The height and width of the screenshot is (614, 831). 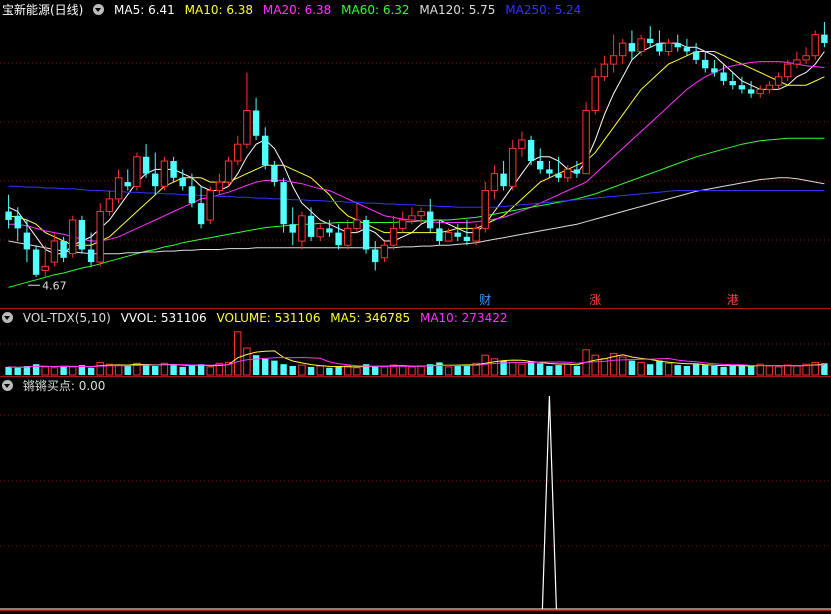 I want to click on event-marker-label: 财, so click(x=485, y=300).